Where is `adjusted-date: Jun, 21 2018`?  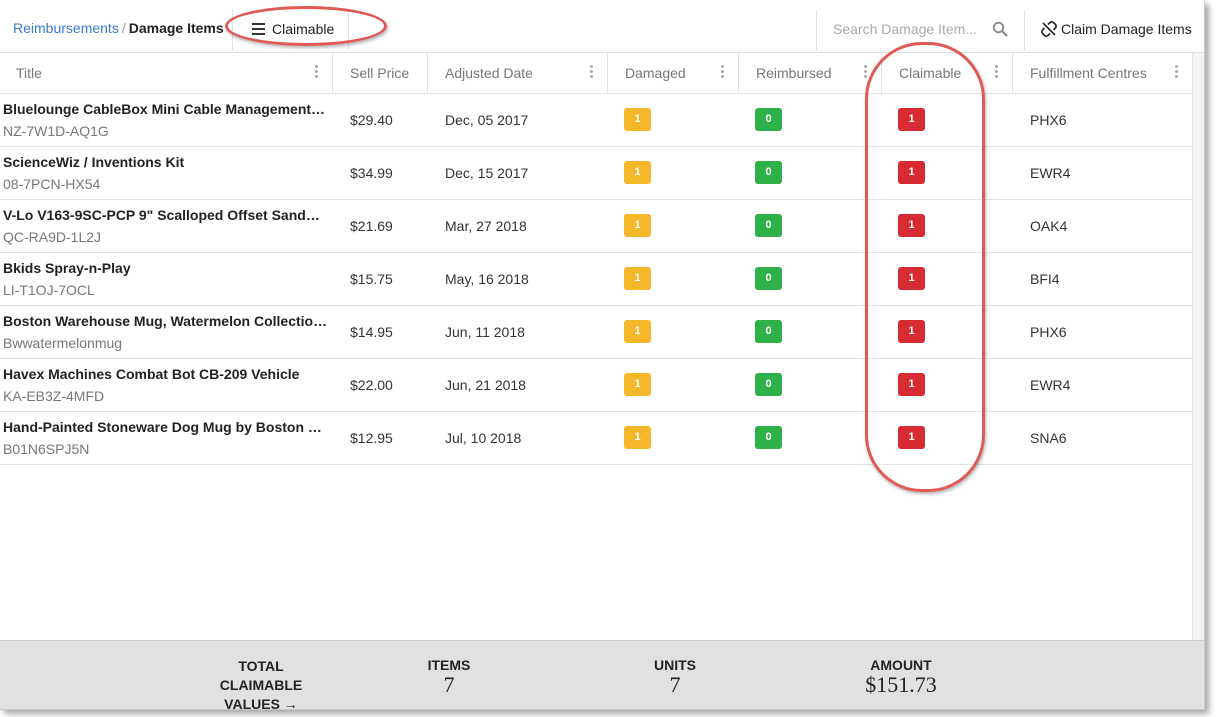 adjusted-date: Jun, 21 2018 is located at coordinates (485, 385).